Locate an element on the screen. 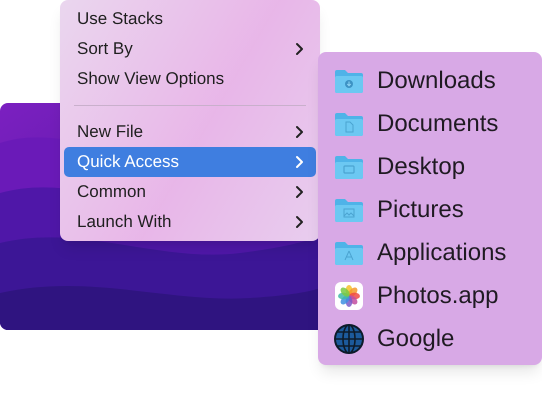 This screenshot has height=400, width=542. document-folder-icon is located at coordinates (349, 123).